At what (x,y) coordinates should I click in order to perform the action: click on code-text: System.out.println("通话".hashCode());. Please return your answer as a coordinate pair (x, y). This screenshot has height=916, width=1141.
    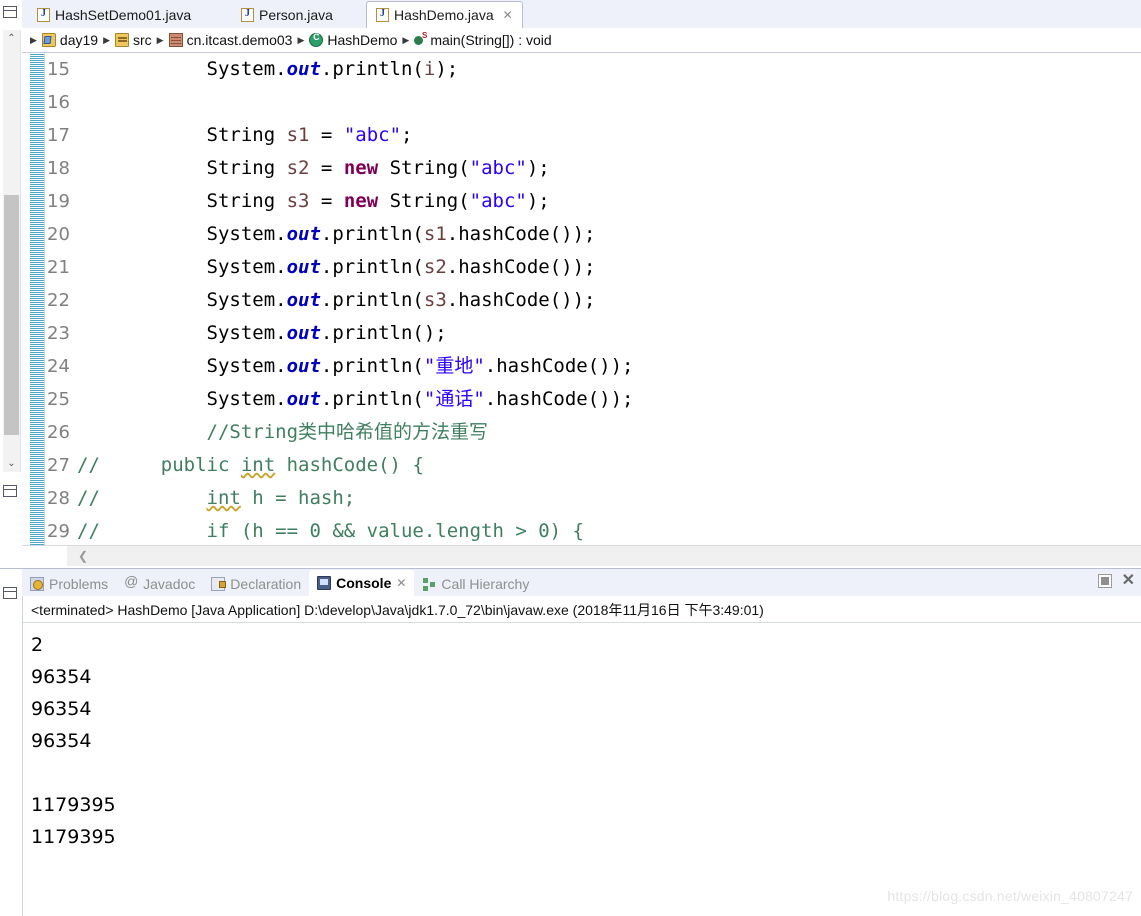
    Looking at the image, I should click on (374, 399).